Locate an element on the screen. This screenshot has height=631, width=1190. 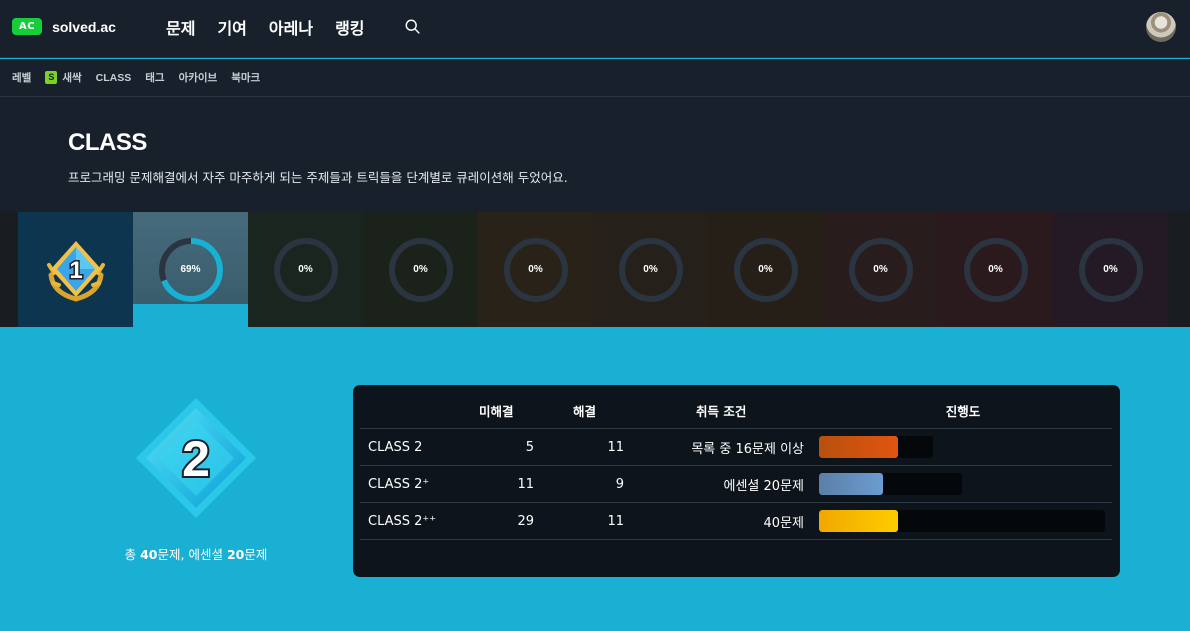
row-condition: 에센셜 20문제 is located at coordinates (763, 486).